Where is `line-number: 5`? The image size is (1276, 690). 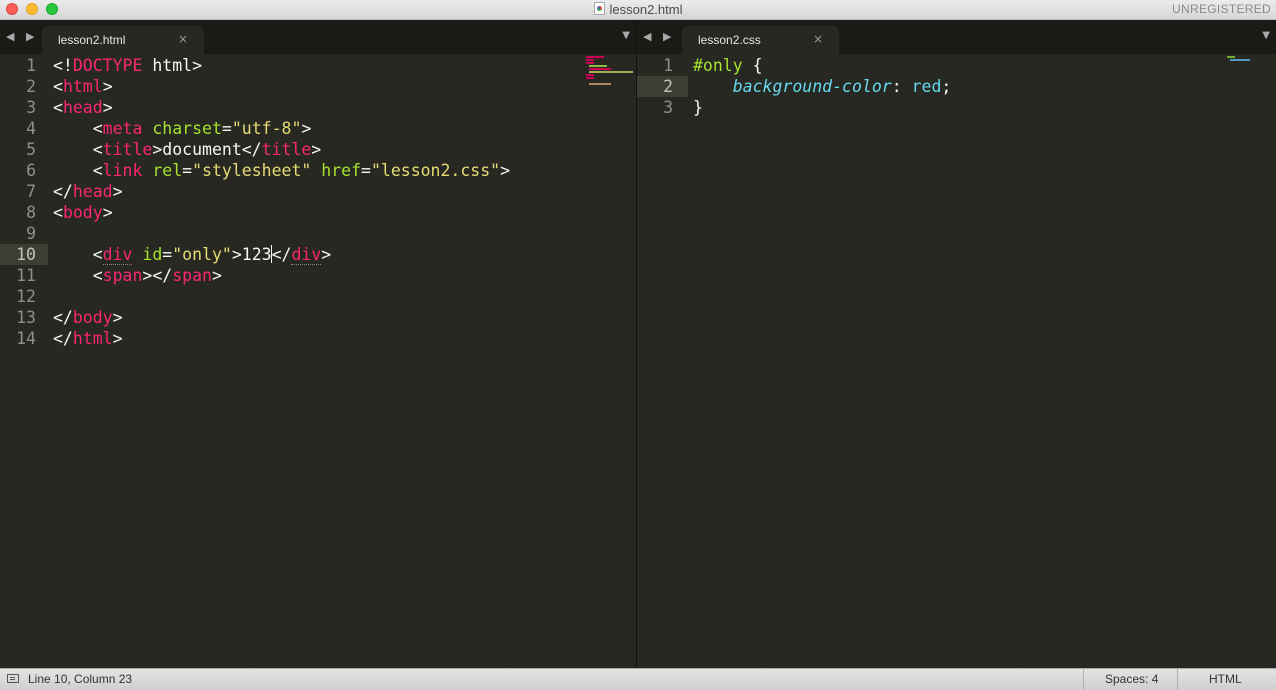 line-number: 5 is located at coordinates (31, 149).